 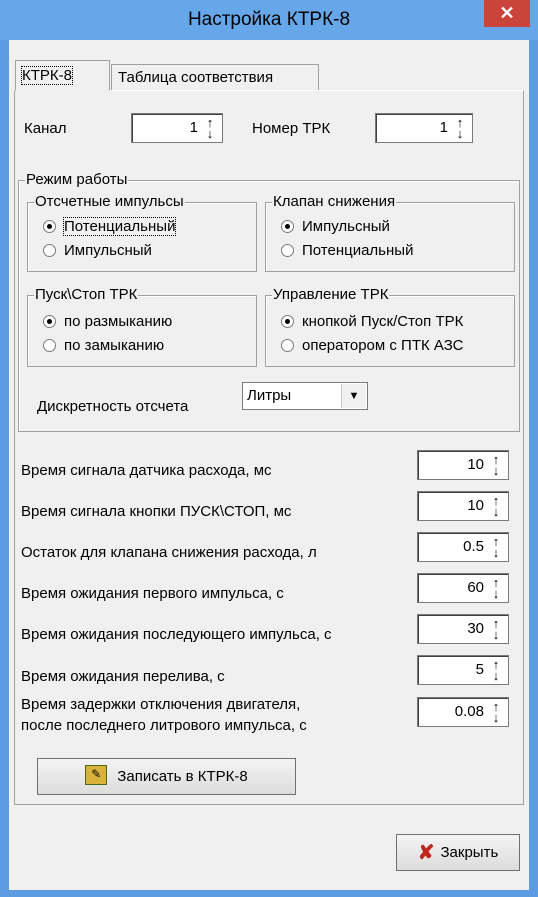 I want to click on chevron-down-icon: ▼, so click(x=353, y=396).